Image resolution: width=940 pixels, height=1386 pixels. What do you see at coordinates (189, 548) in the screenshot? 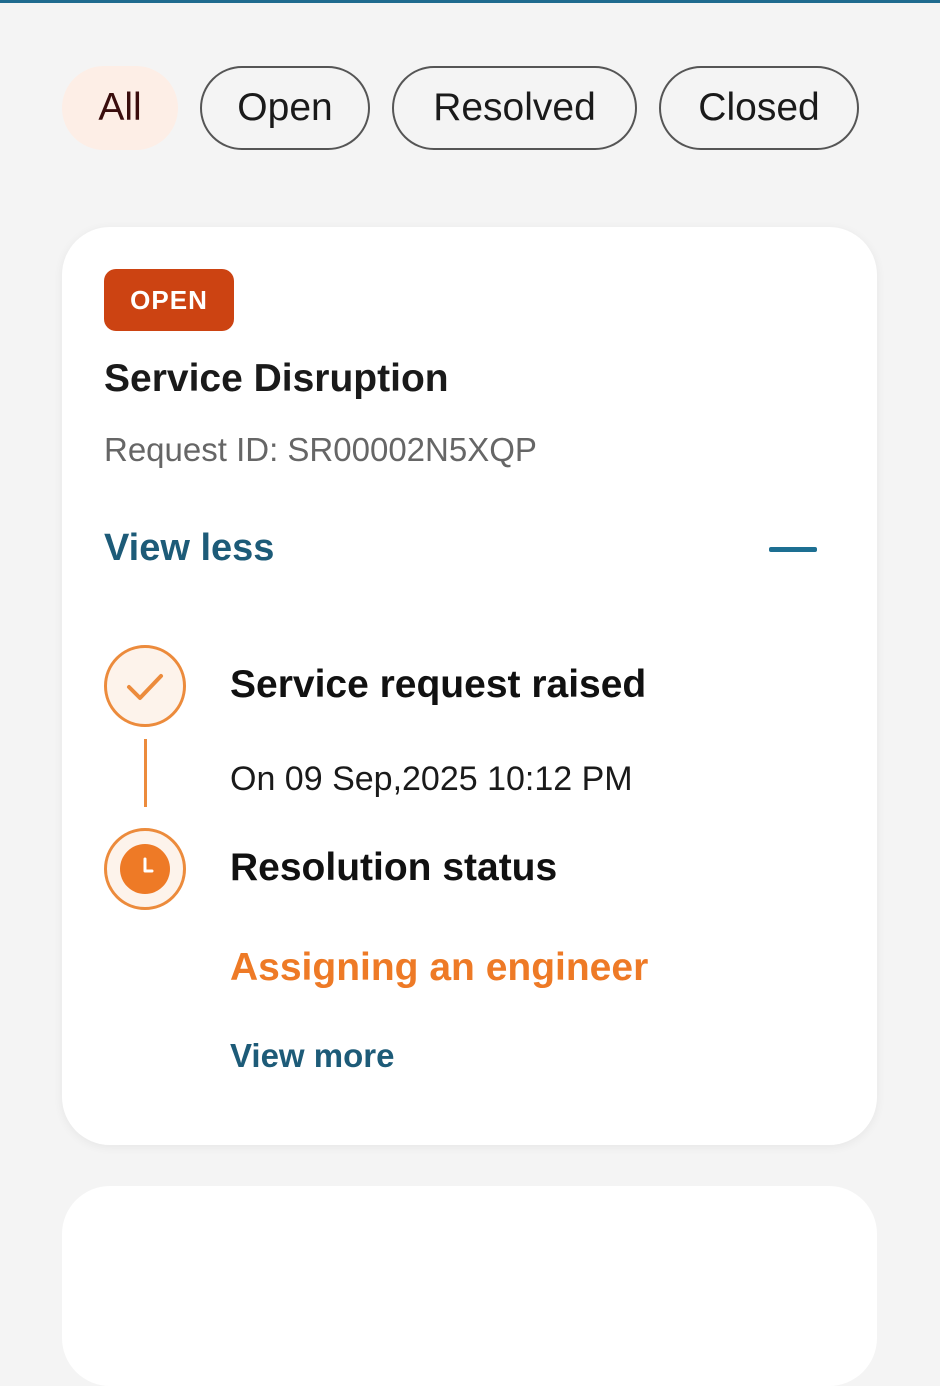
I see `view-less-link: View less` at bounding box center [189, 548].